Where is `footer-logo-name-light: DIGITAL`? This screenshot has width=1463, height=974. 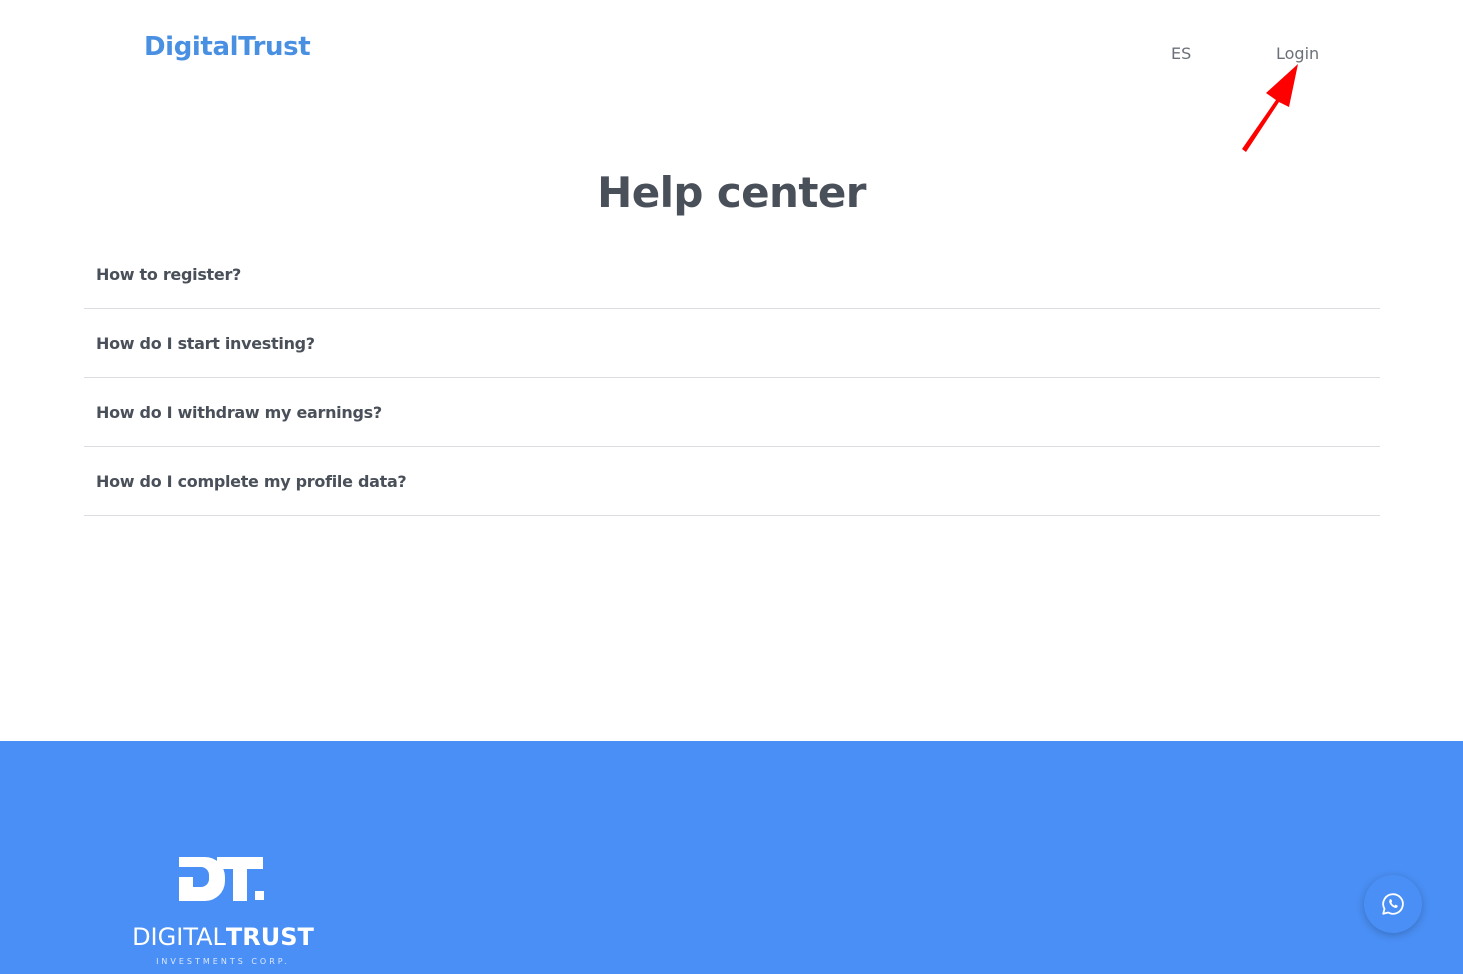 footer-logo-name-light: DIGITAL is located at coordinates (179, 937).